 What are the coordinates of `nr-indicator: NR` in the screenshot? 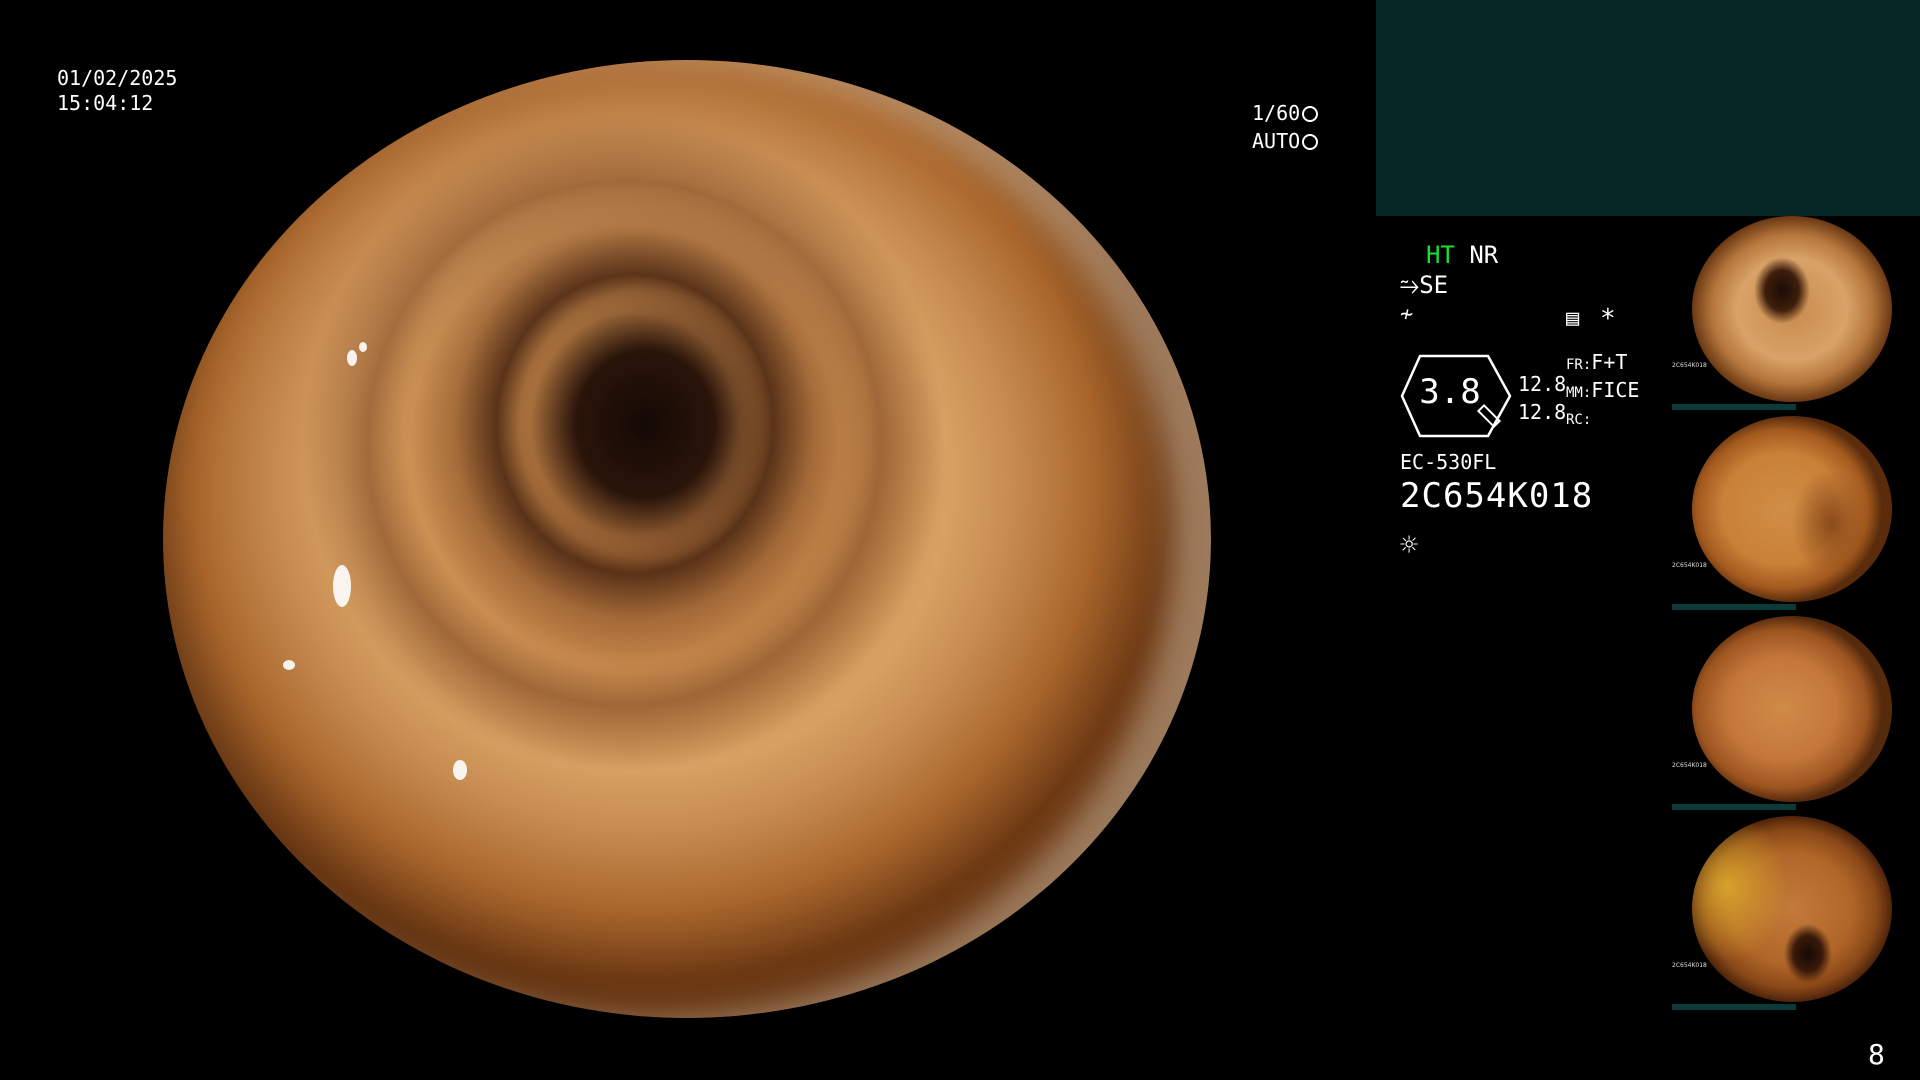 It's located at (1484, 255).